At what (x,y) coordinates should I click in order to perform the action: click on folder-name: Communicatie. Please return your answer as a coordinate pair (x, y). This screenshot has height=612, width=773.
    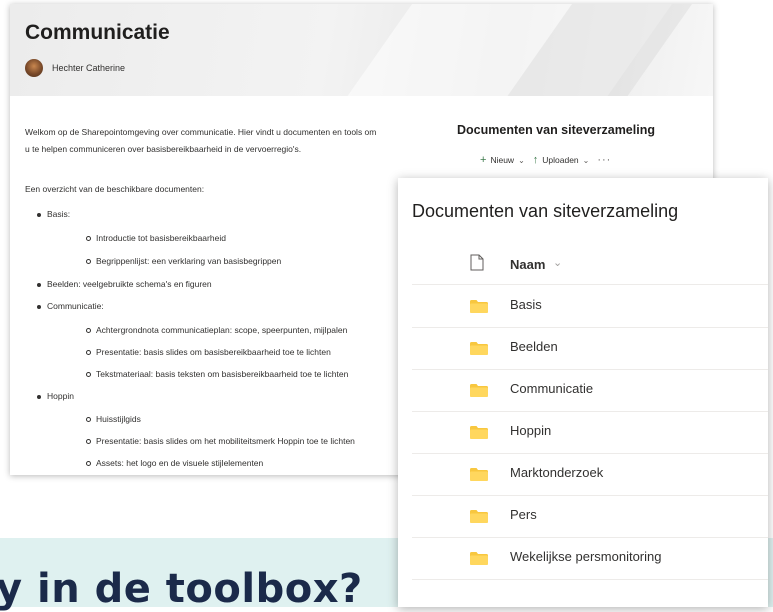
    Looking at the image, I should click on (551, 388).